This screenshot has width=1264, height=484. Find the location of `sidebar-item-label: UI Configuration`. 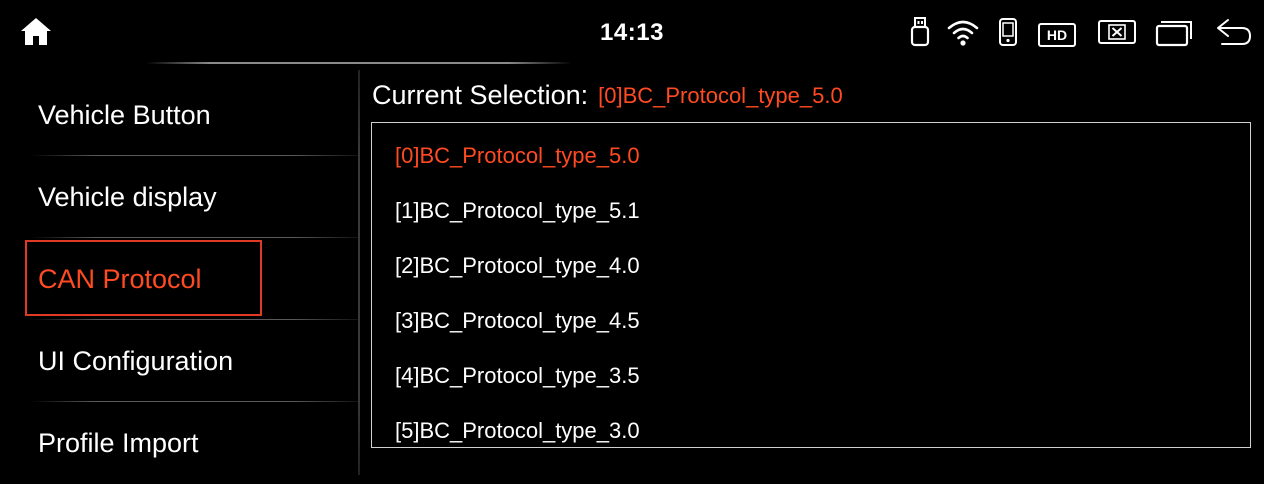

sidebar-item-label: UI Configuration is located at coordinates (136, 361).